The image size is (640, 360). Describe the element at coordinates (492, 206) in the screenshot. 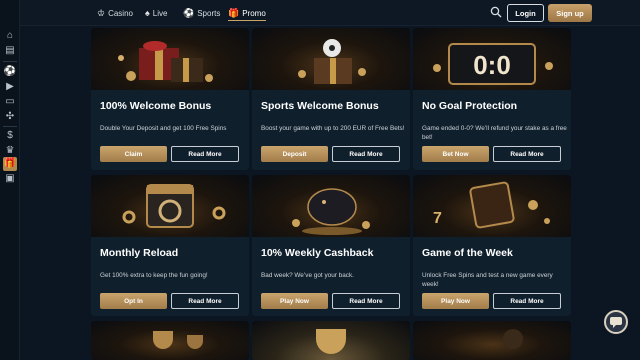

I see `promo-image-slot-dice: 7` at that location.